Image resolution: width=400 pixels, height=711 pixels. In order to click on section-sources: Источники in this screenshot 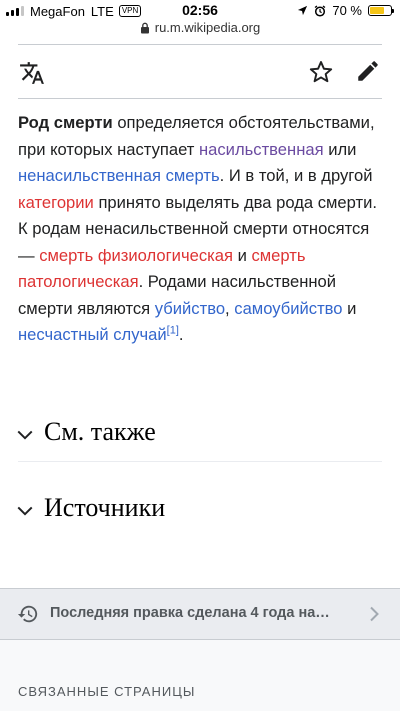, I will do `click(200, 510)`.